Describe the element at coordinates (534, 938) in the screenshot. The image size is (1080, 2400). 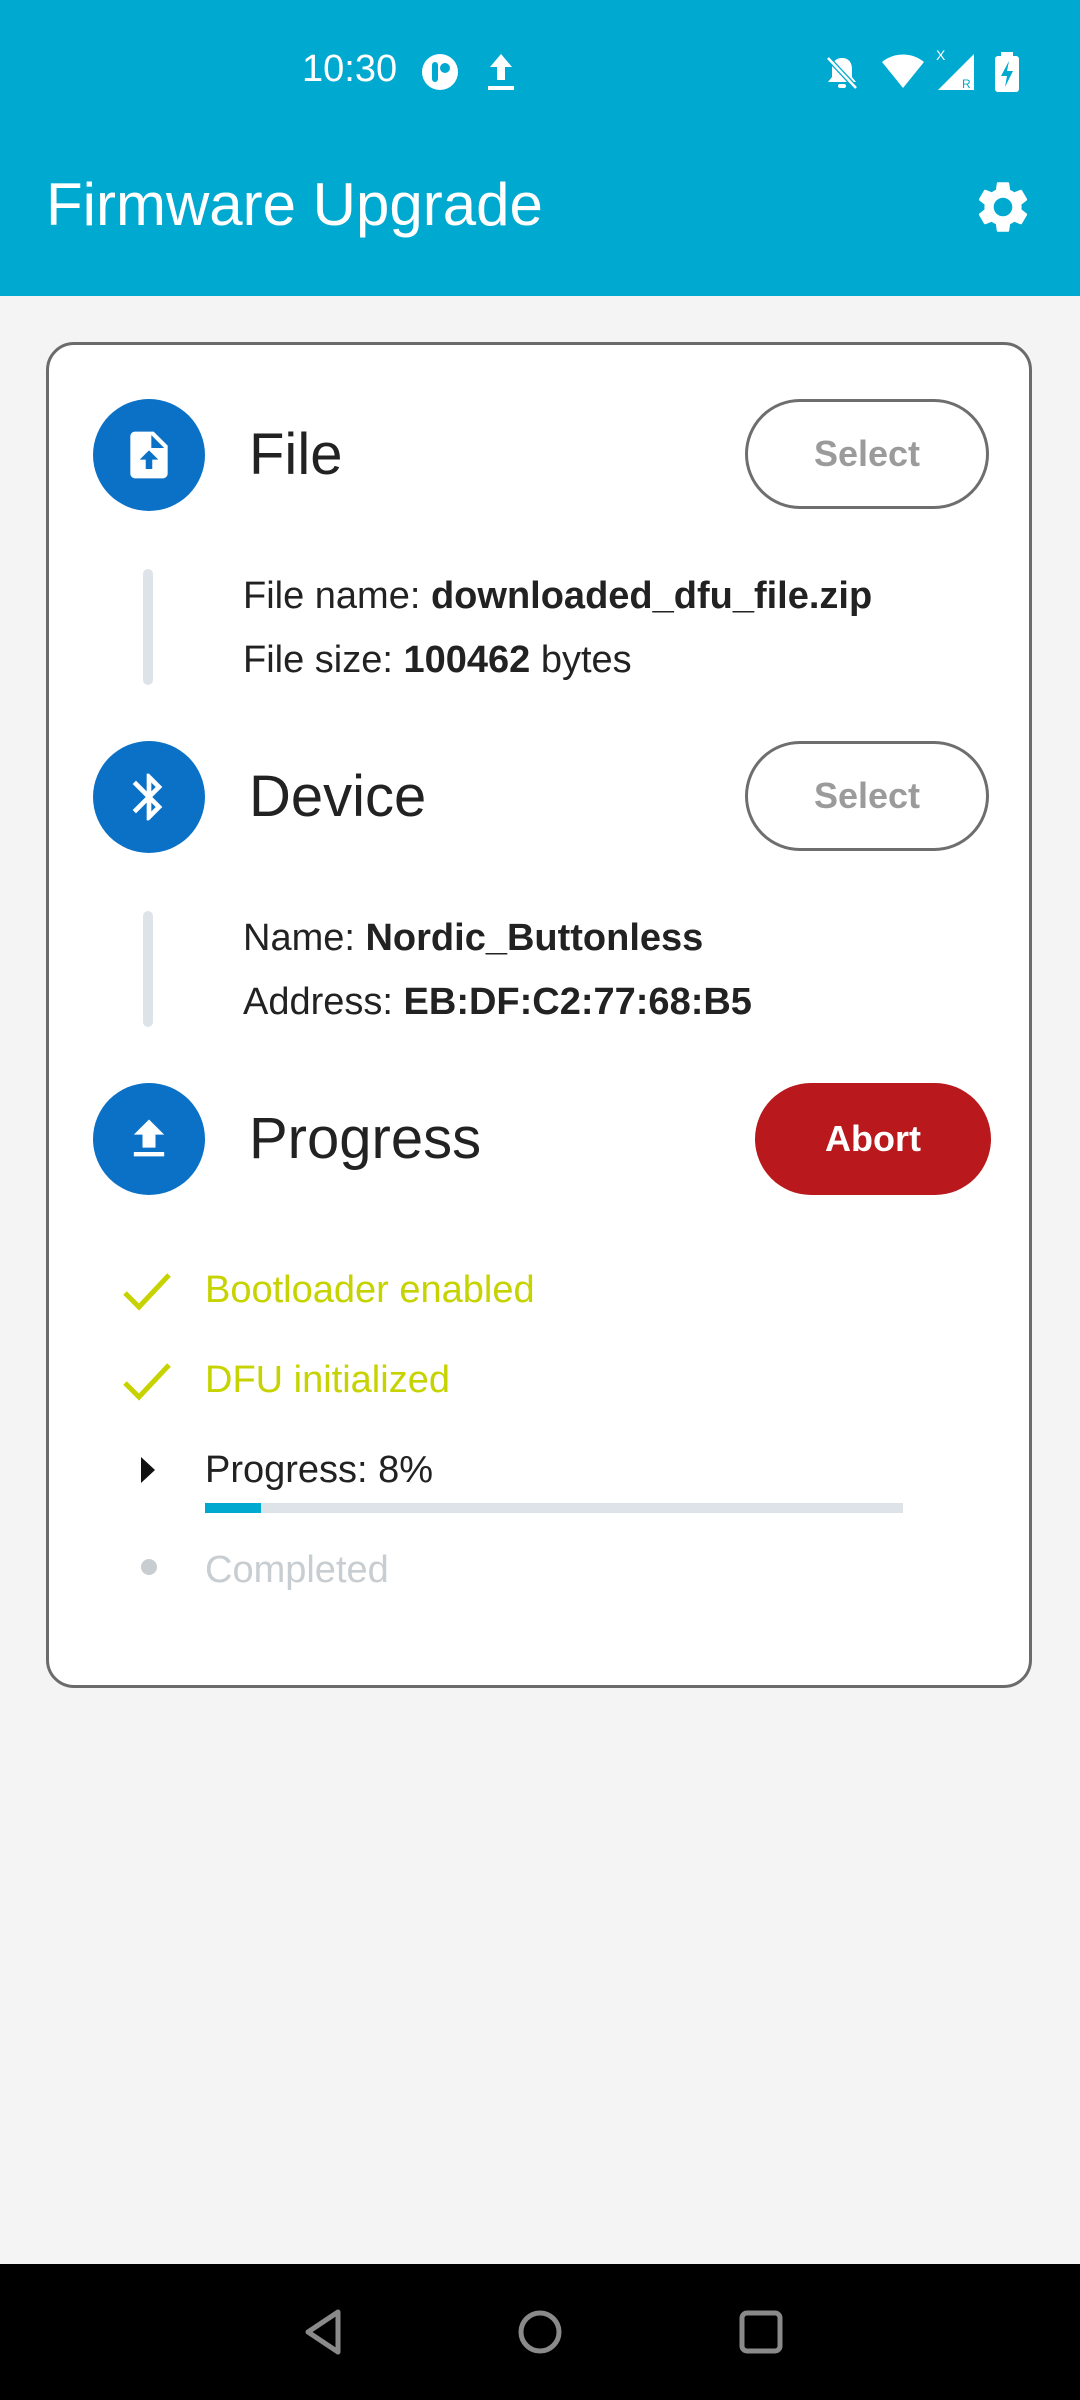
I see `device-name-value: Nordic_Buttonless` at that location.